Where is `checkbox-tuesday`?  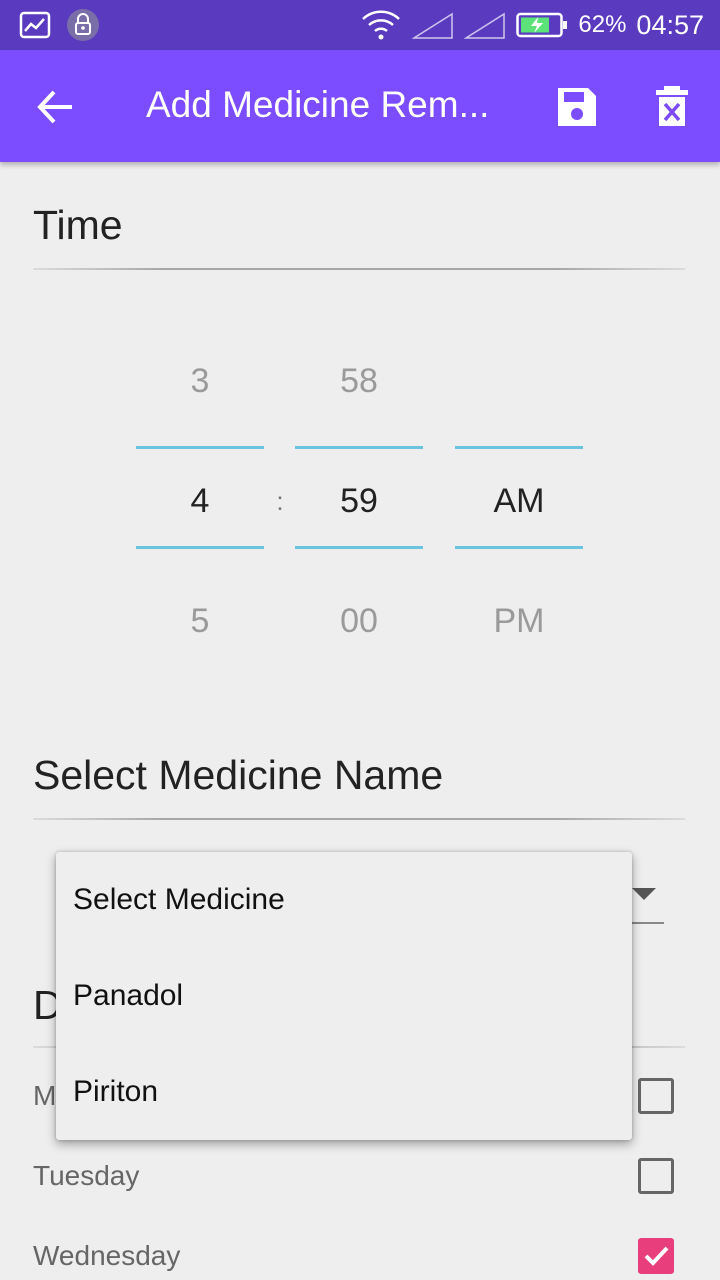 checkbox-tuesday is located at coordinates (656, 1176).